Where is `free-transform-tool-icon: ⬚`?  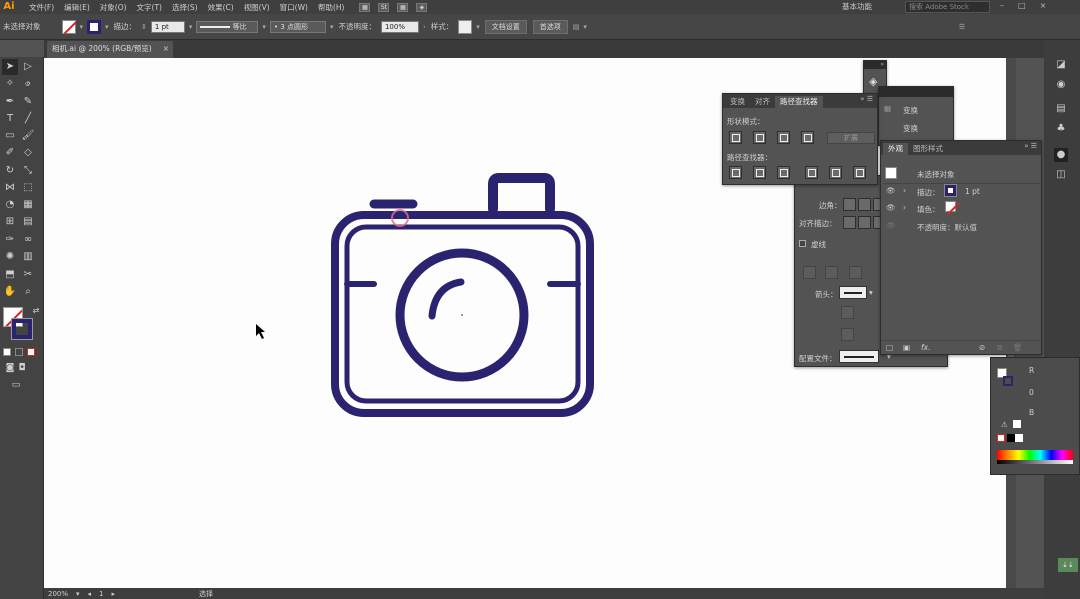
free-transform-tool-icon: ⬚ is located at coordinates (28, 188).